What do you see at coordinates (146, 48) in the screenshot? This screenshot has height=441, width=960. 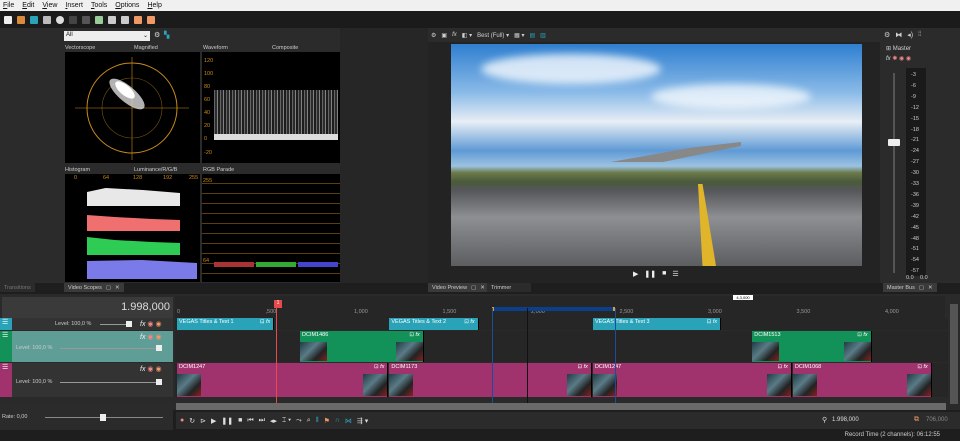 I see `vectorscope-mode-dropdown: Magnified` at bounding box center [146, 48].